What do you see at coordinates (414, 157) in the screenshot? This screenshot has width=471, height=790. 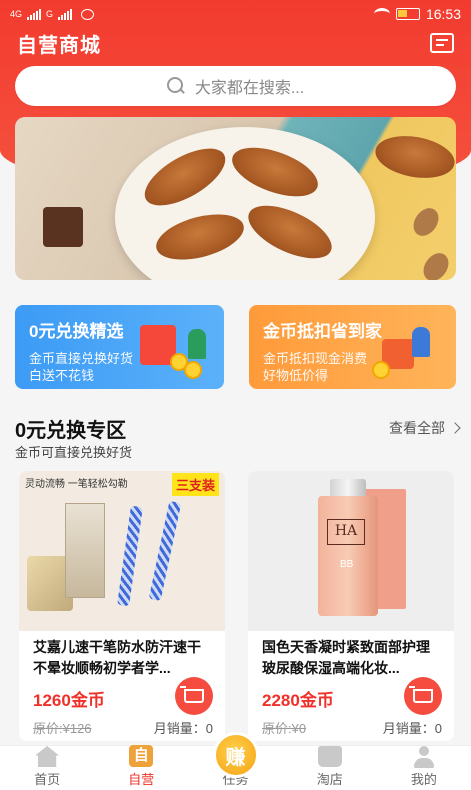 I see `banner-cookie` at bounding box center [414, 157].